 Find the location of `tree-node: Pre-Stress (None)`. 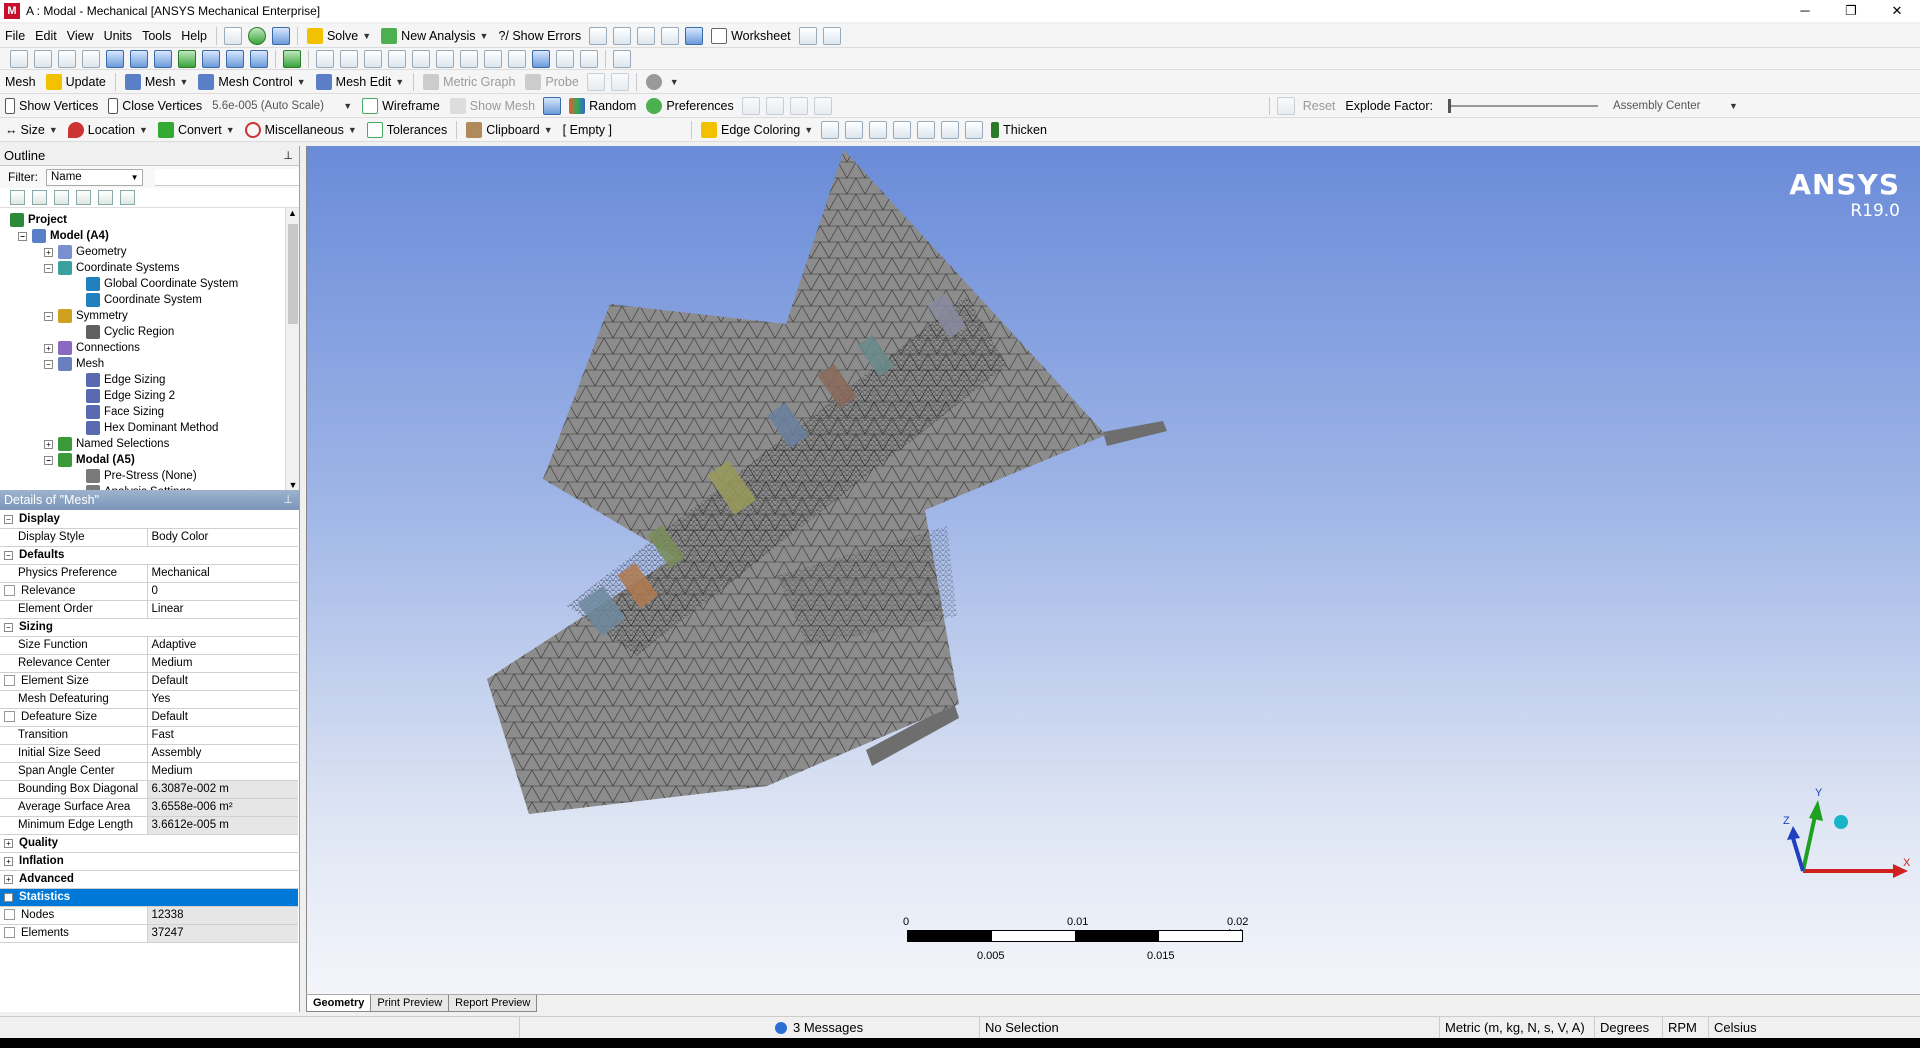

tree-node: Pre-Stress (None) is located at coordinates (141, 476).